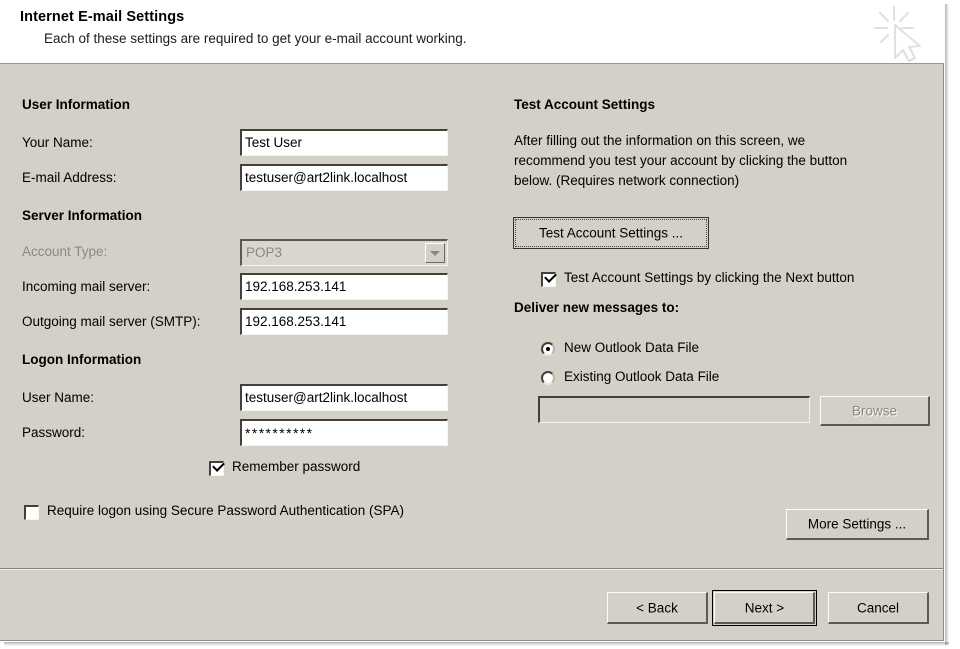 The image size is (960, 649). Describe the element at coordinates (344, 397) in the screenshot. I see `user-name-input: testuser@art2link.localhost` at that location.